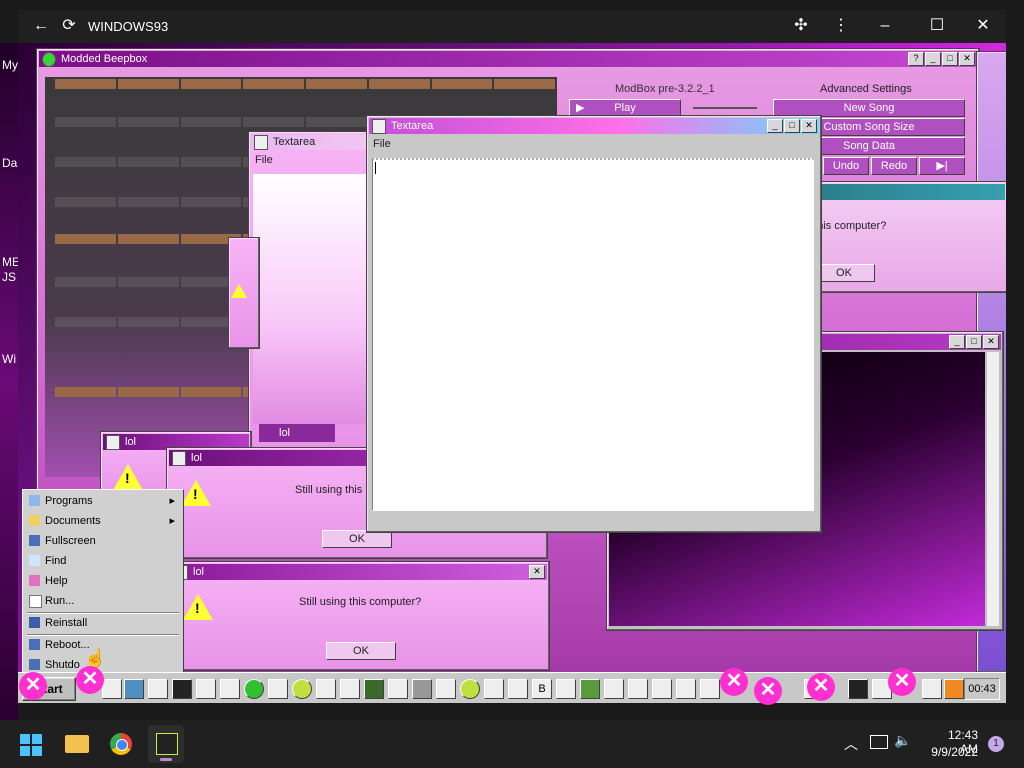 This screenshot has width=1024, height=768. I want to click on network-icon, so click(879, 742).